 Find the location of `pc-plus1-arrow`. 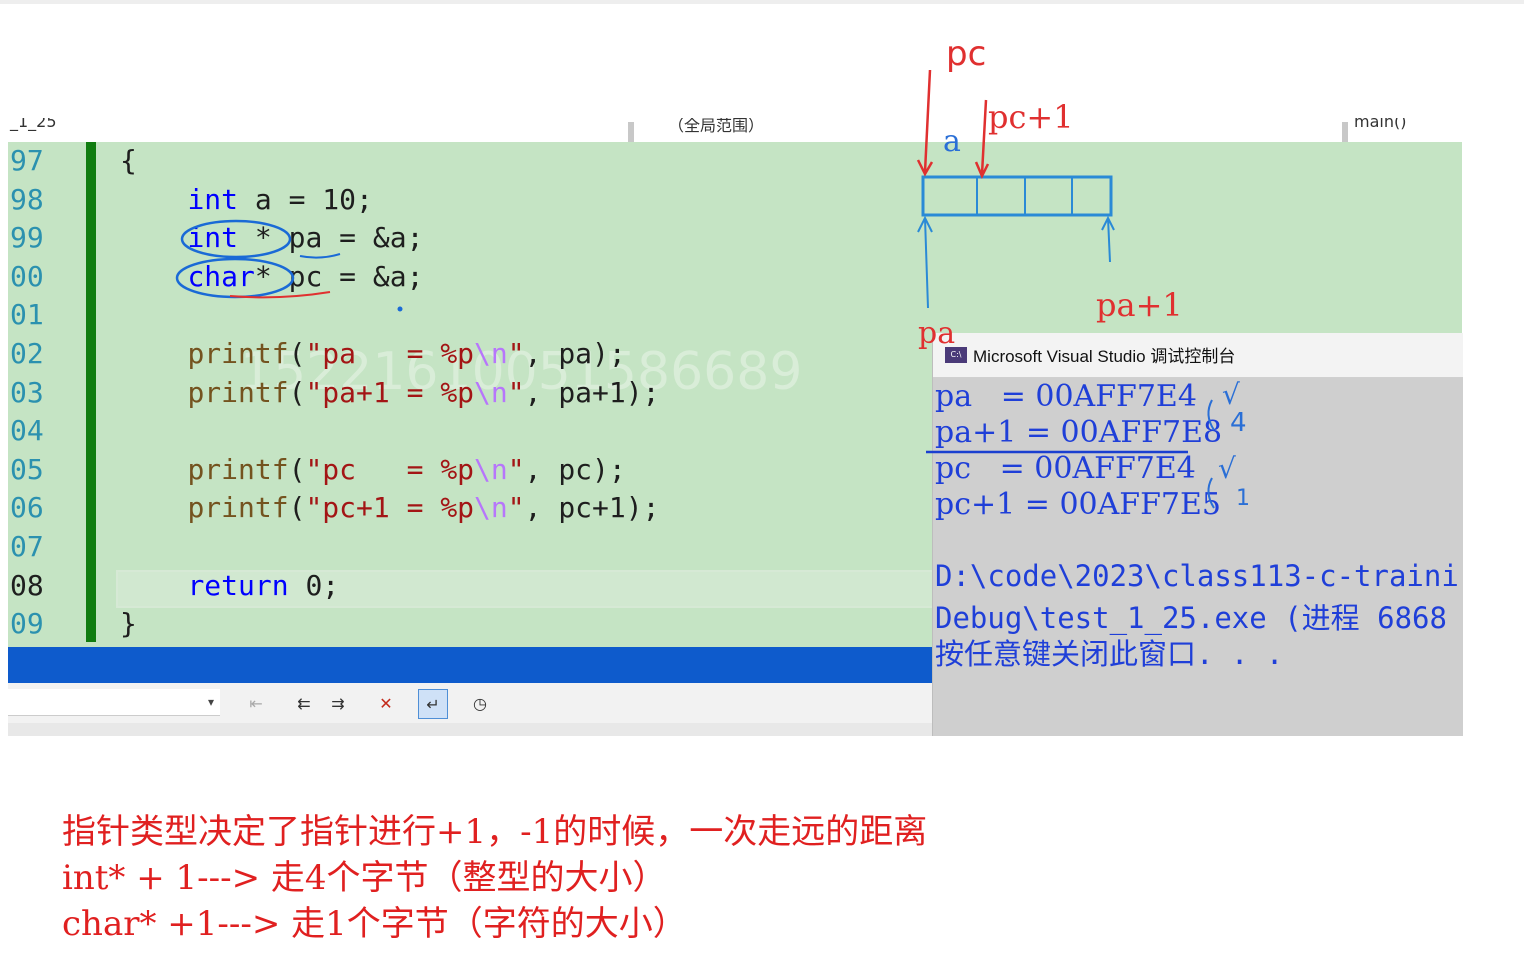

pc-plus1-arrow is located at coordinates (982, 139).